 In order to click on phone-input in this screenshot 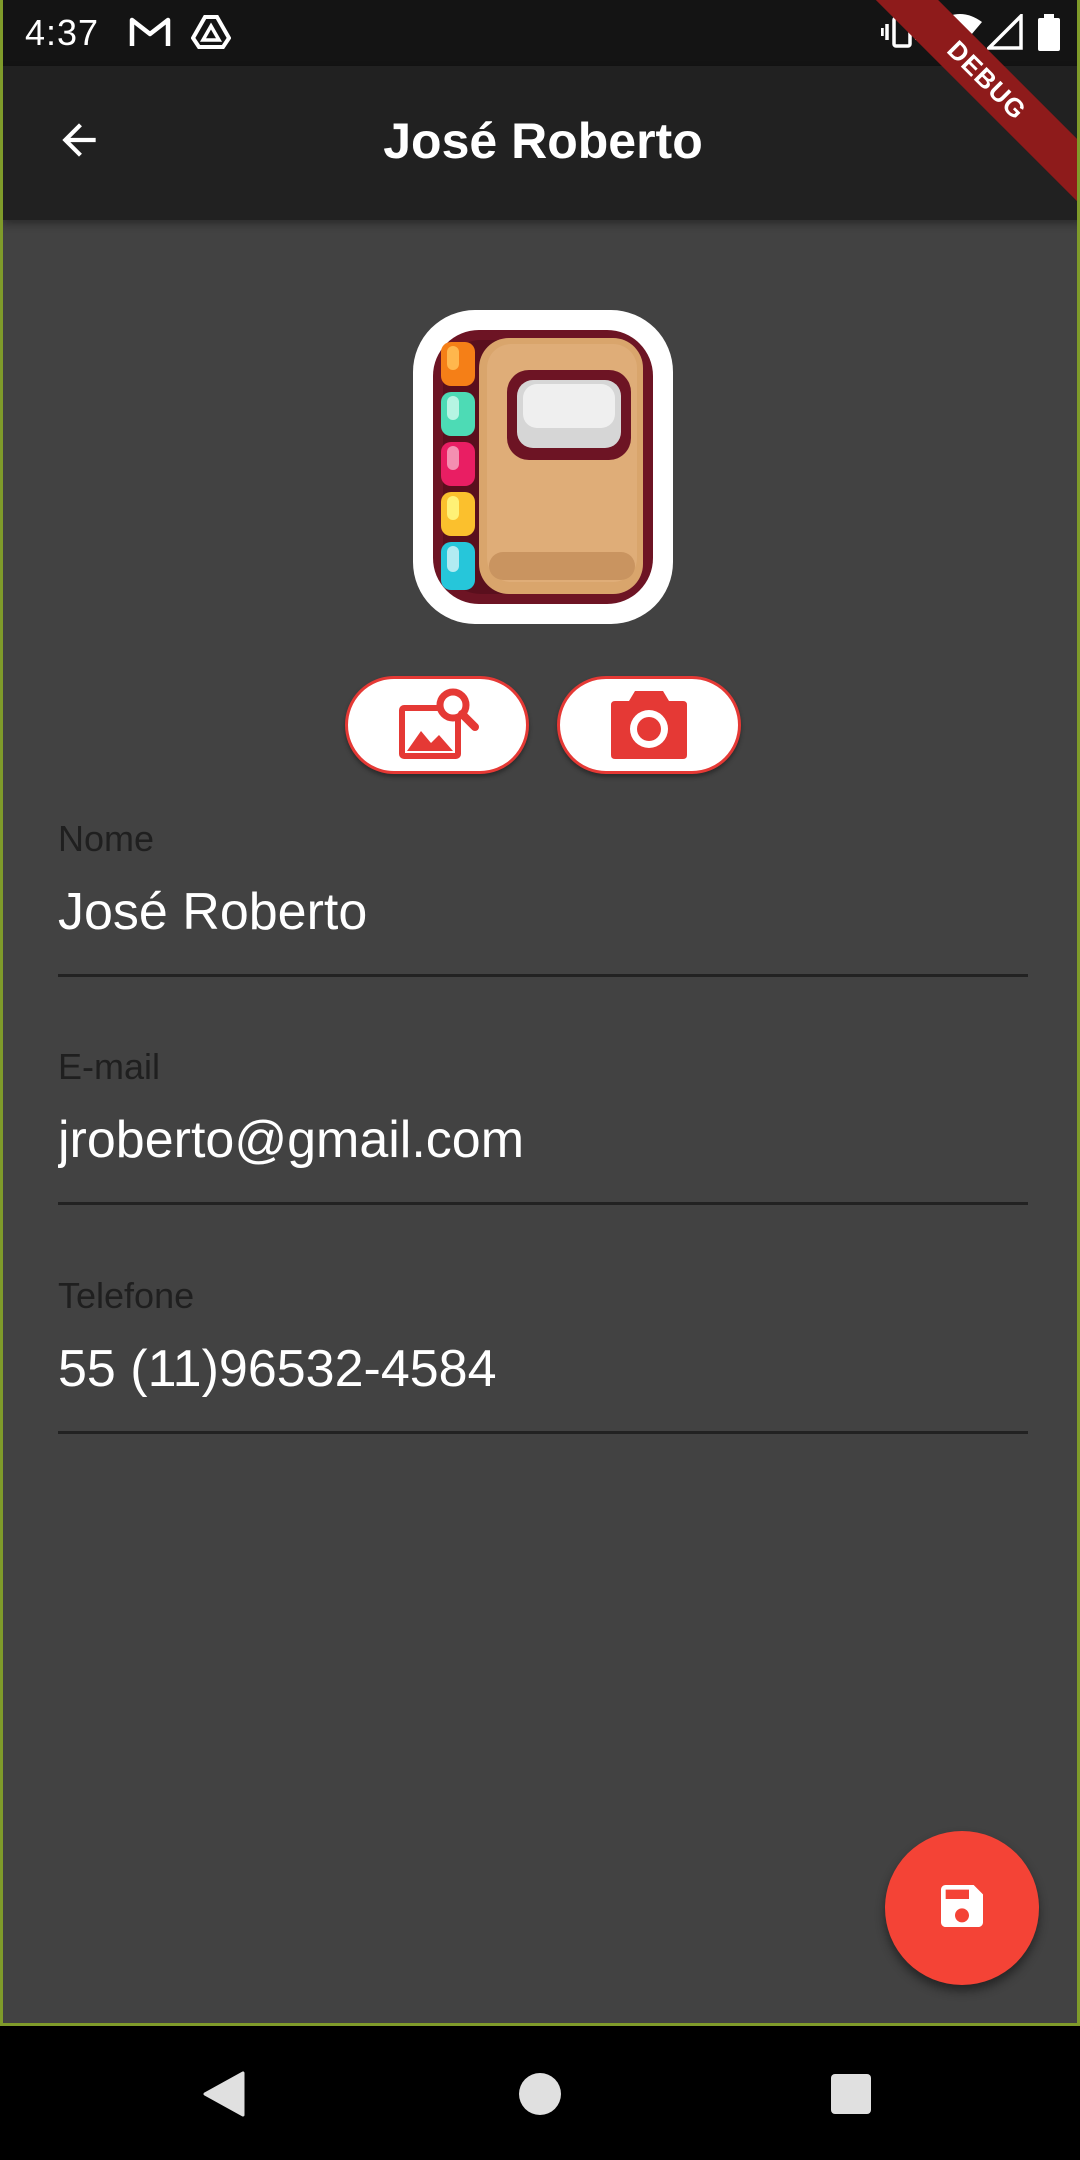, I will do `click(543, 1369)`.